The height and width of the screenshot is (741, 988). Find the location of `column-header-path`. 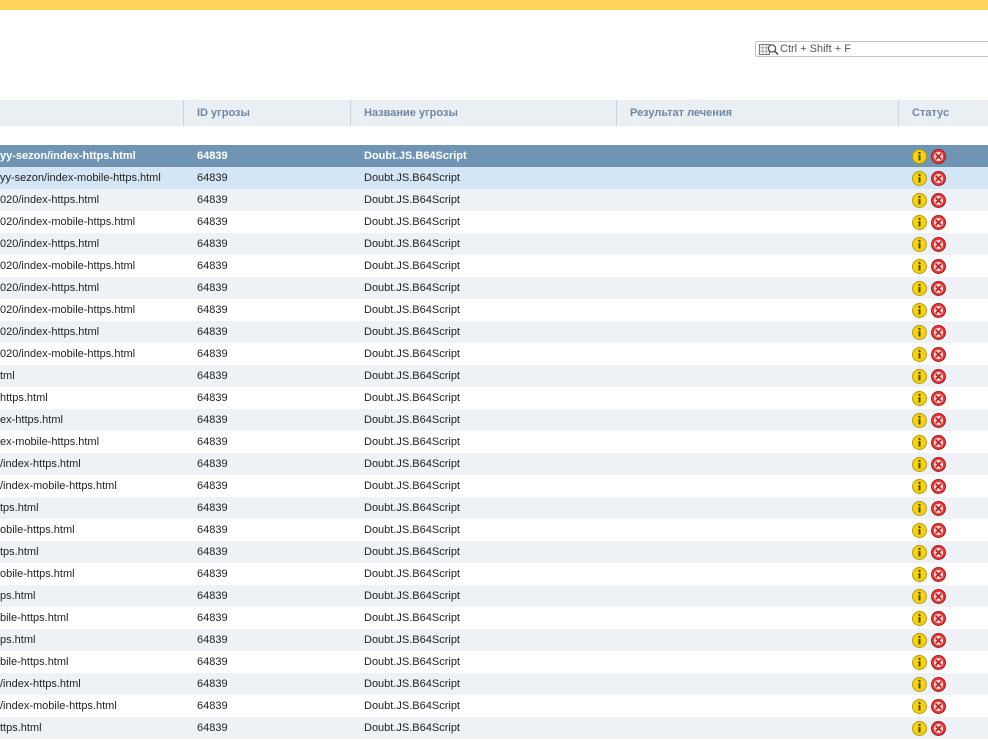

column-header-path is located at coordinates (91, 113).